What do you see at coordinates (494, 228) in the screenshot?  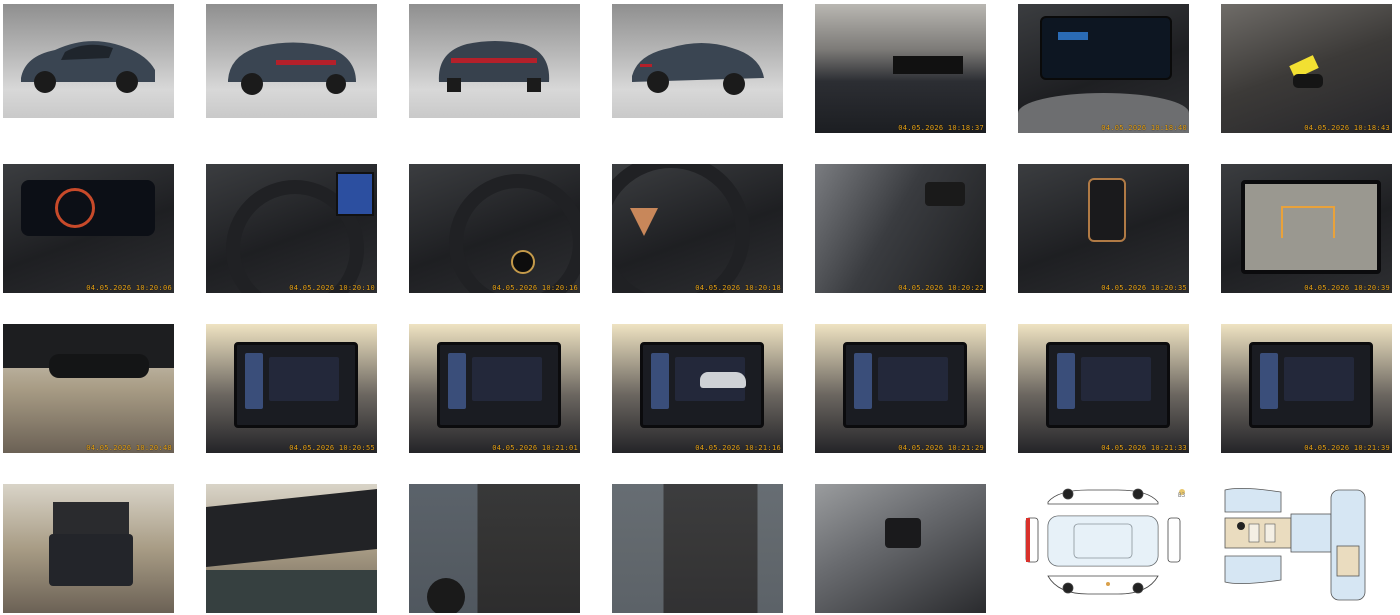 I see `thumbnail: 04.05.2026 10:20:16` at bounding box center [494, 228].